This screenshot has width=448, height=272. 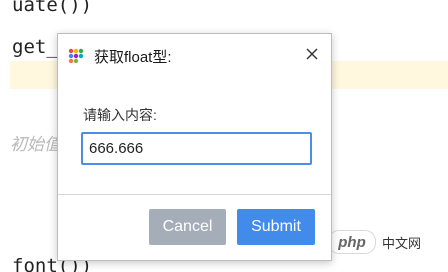 I want to click on value-input, so click(x=196, y=148).